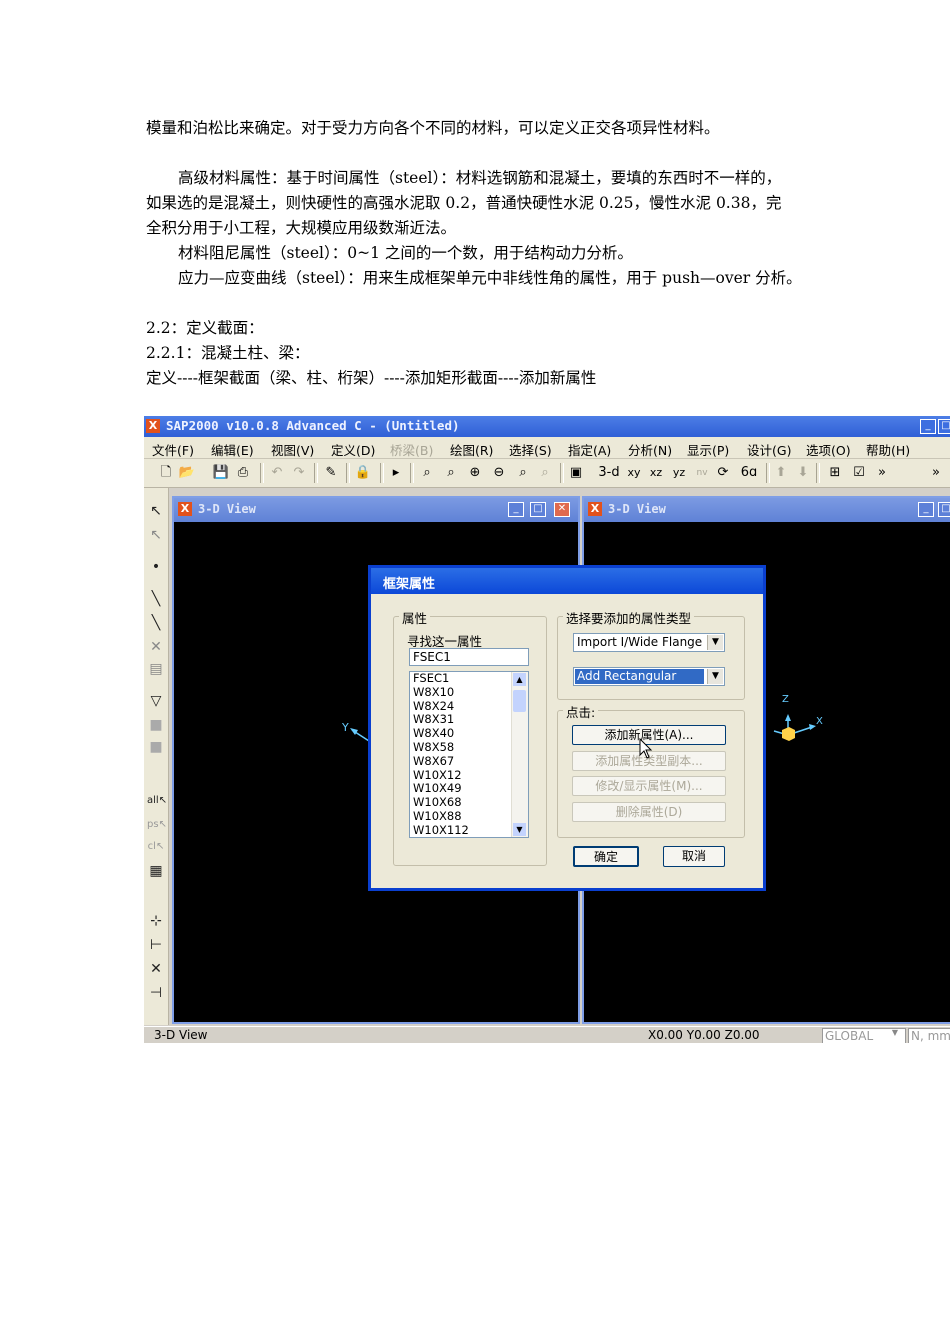 The width and height of the screenshot is (950, 1344). I want to click on view-xy-button: xy, so click(634, 473).